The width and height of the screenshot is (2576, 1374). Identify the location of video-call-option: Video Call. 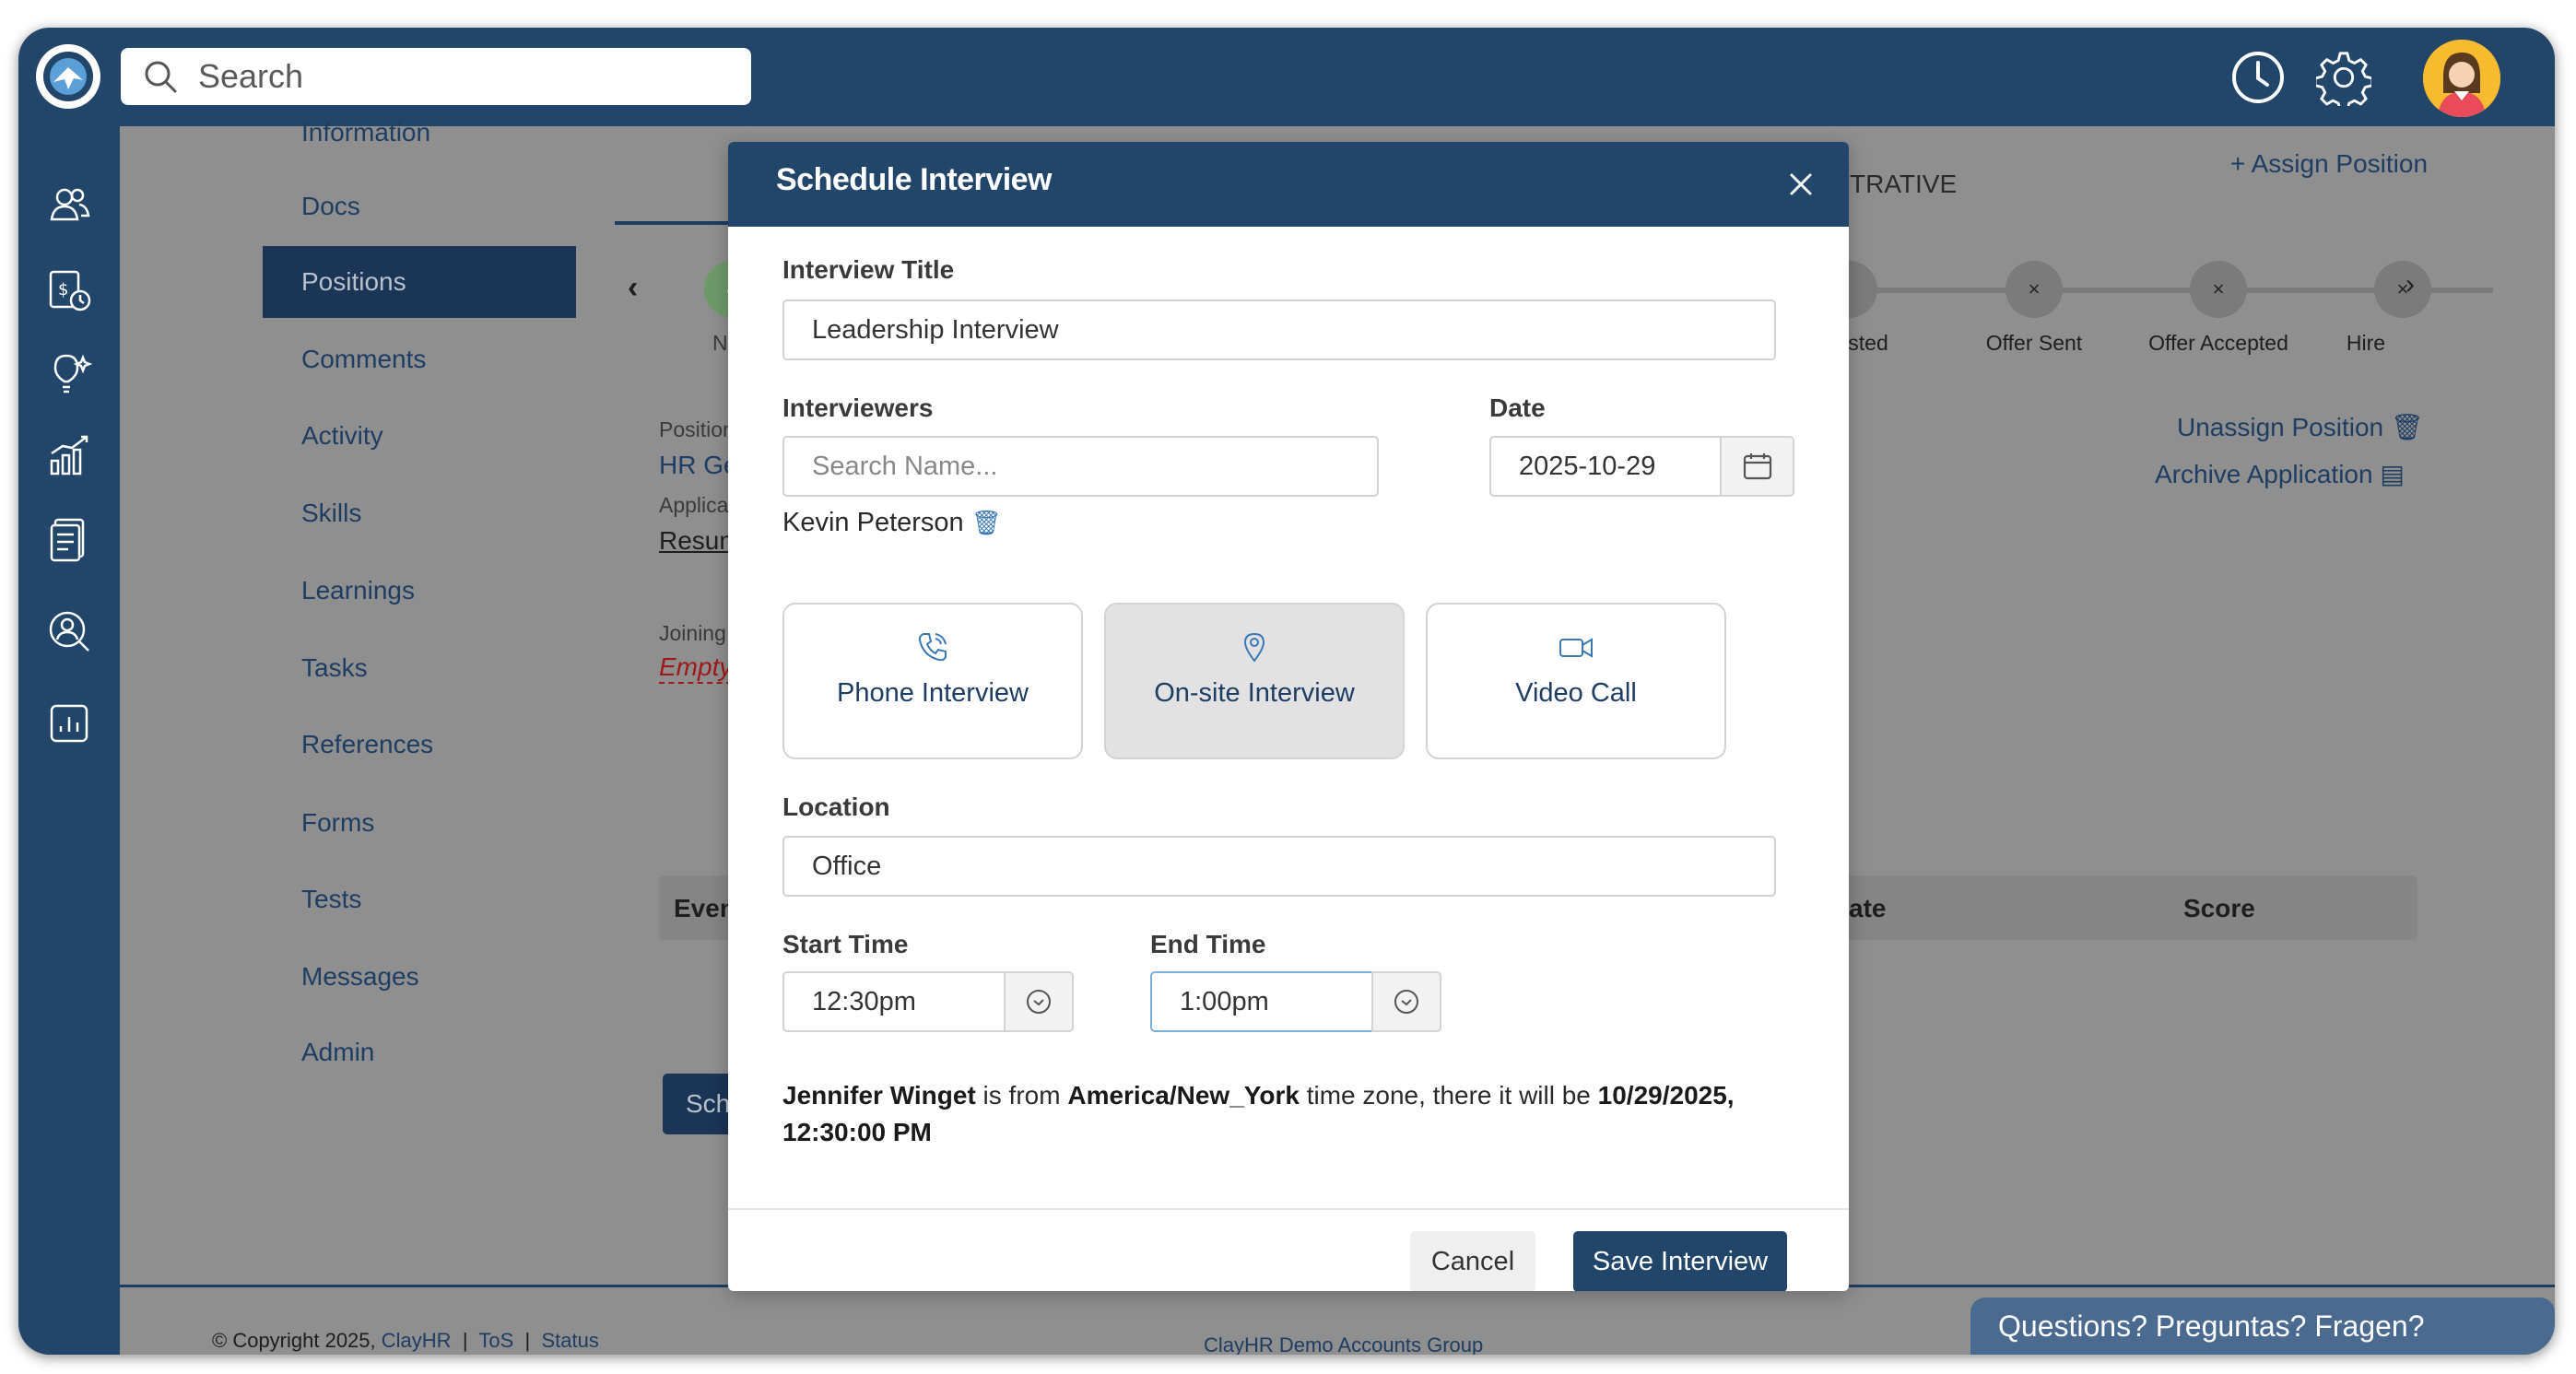
(1576, 681).